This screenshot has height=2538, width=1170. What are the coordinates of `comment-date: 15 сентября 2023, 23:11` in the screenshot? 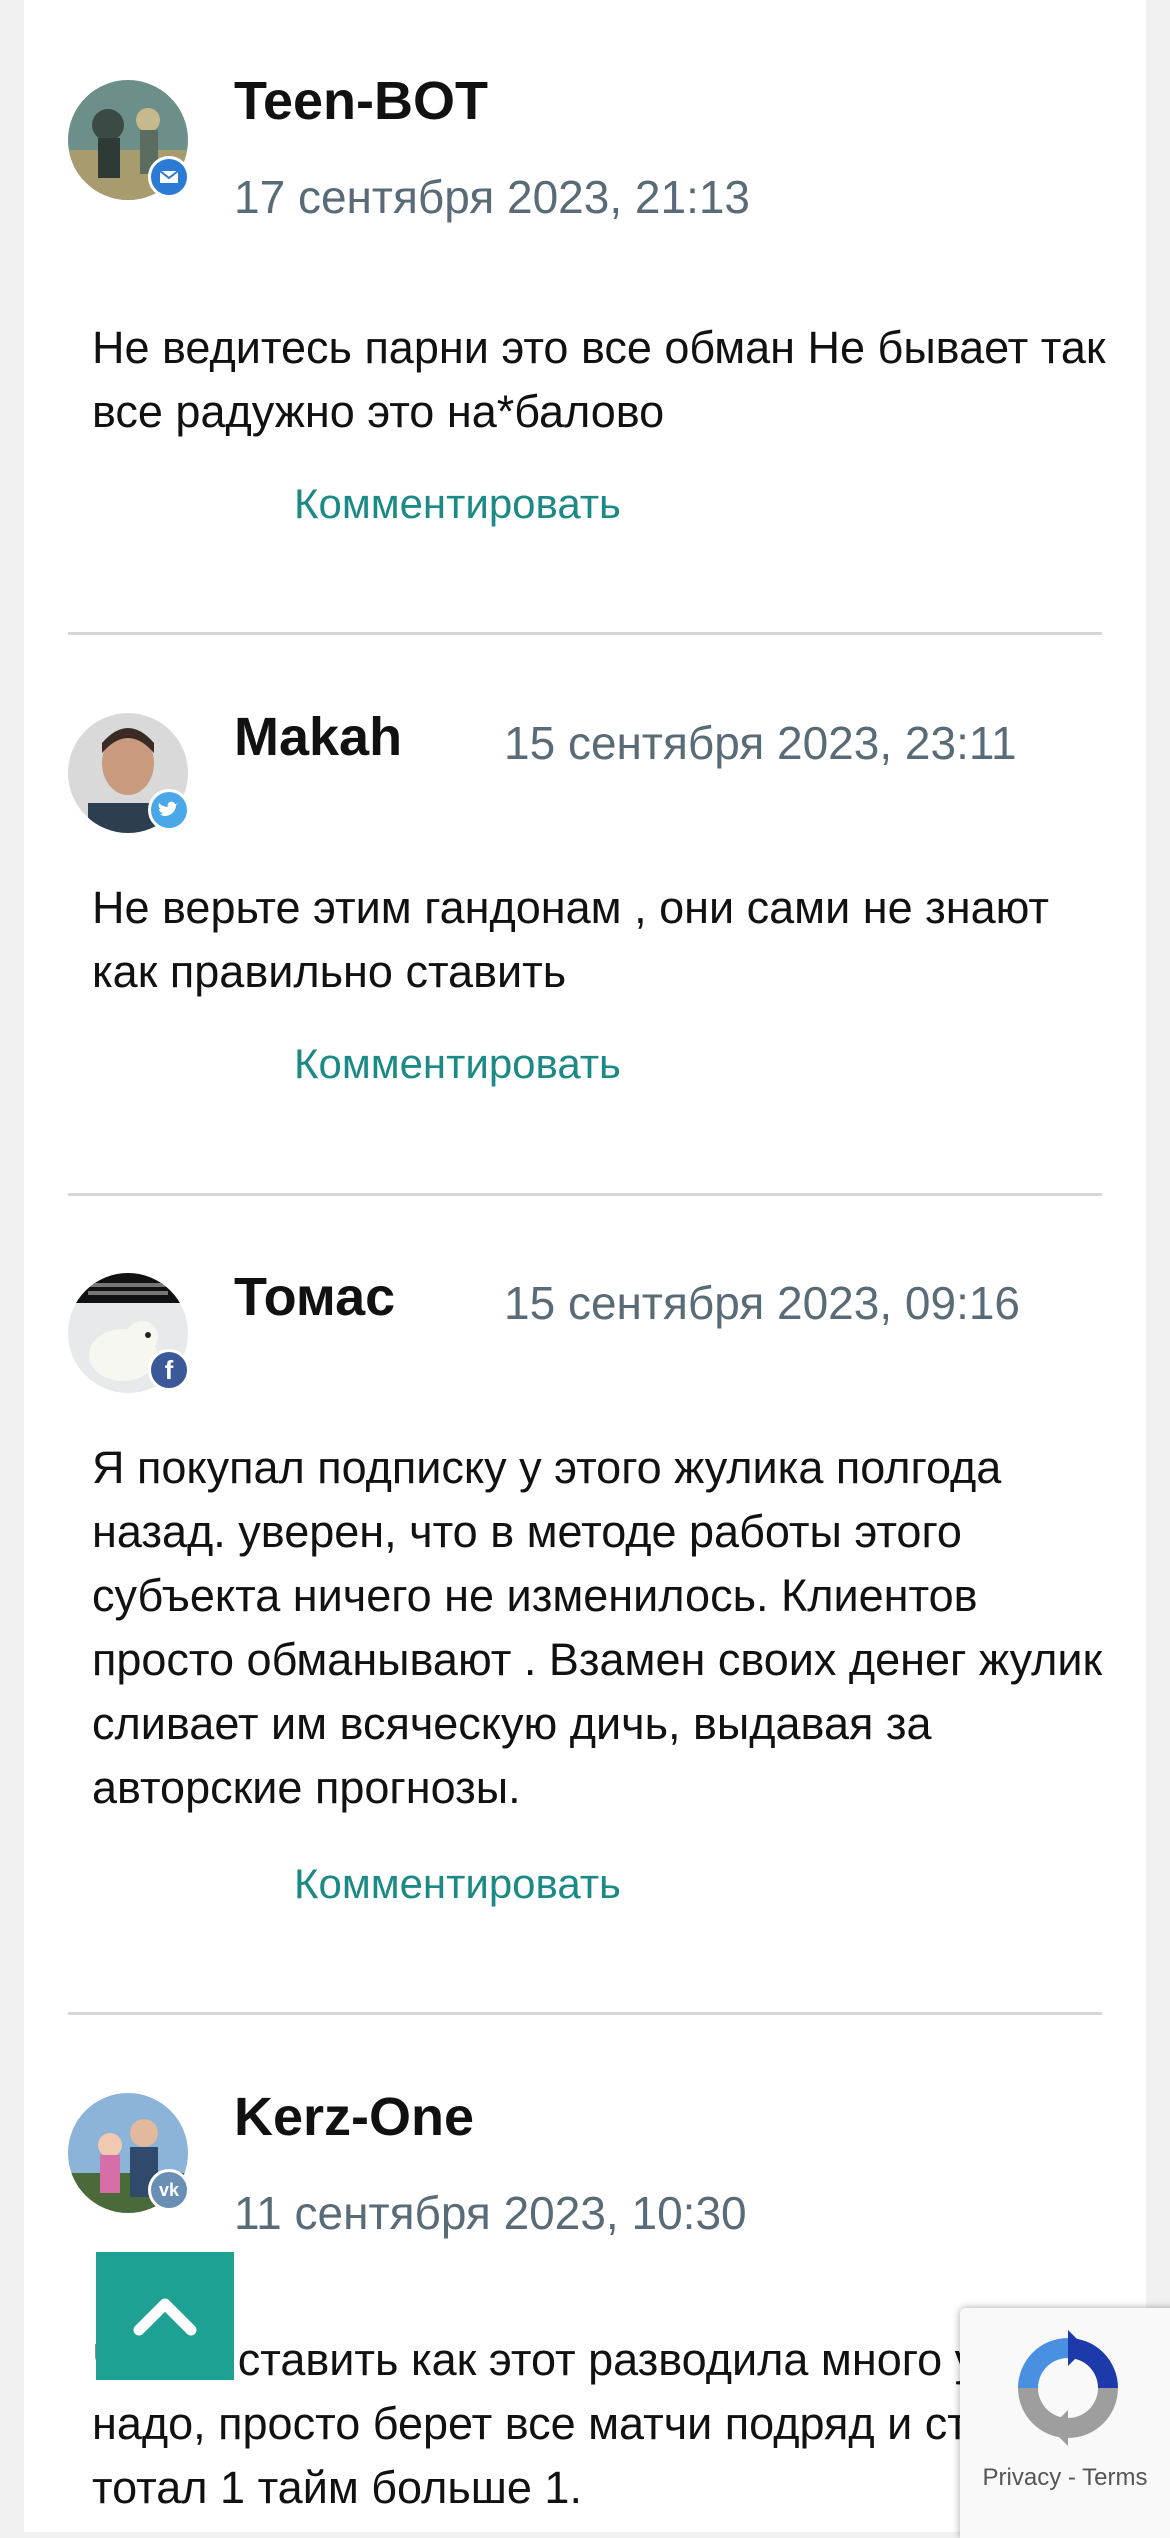 It's located at (760, 743).